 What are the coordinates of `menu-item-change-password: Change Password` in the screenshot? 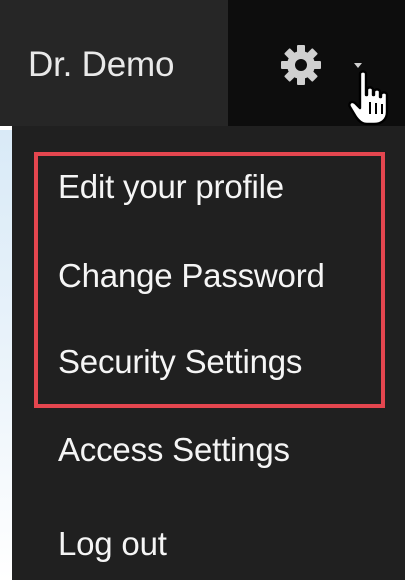 It's located at (191, 276).